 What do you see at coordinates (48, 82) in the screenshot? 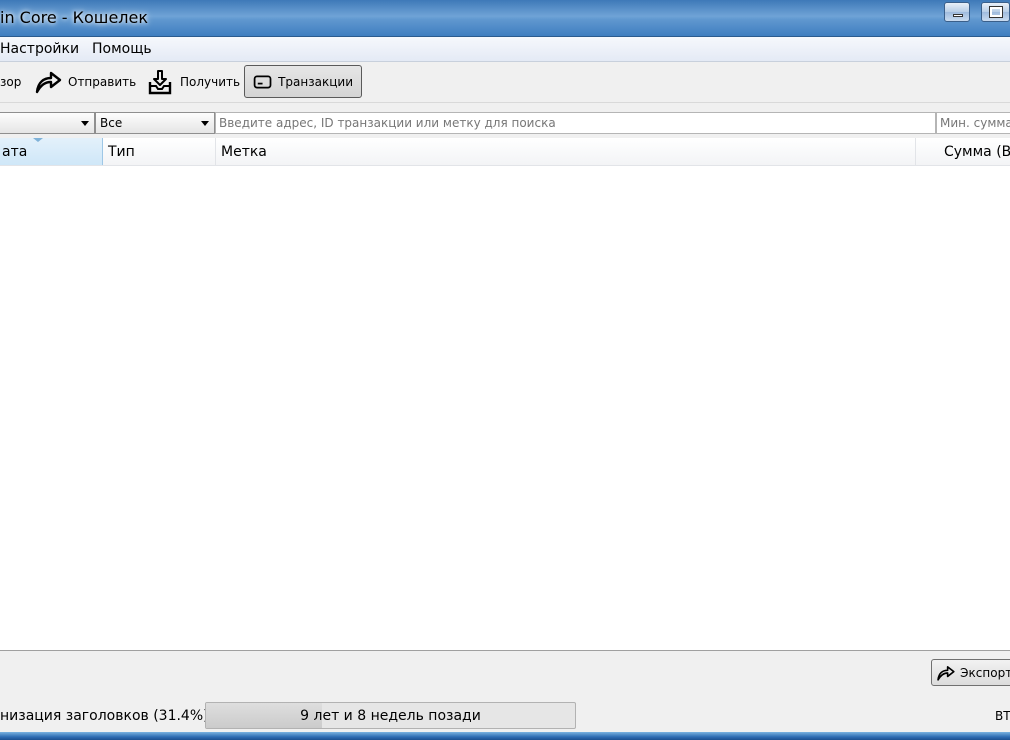
I see `send-arrow-icon` at bounding box center [48, 82].